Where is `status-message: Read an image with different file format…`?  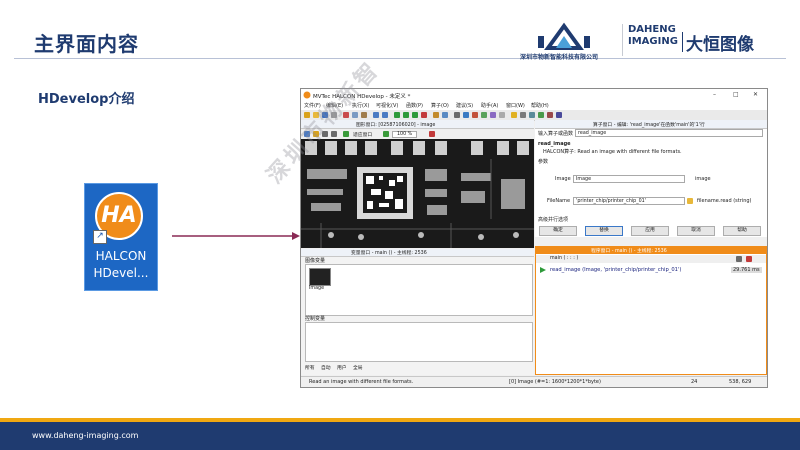 status-message: Read an image with different file format… is located at coordinates (361, 382).